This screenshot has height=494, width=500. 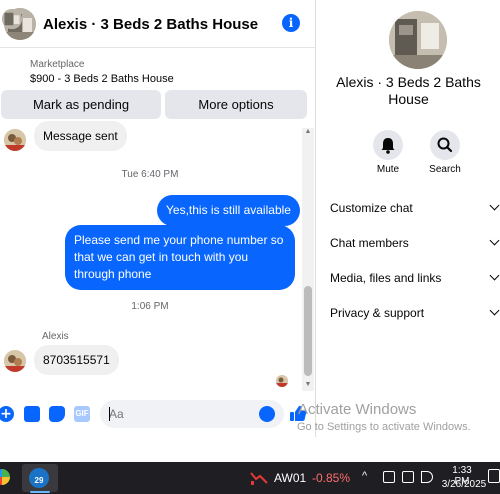 I want to click on search-label: Search, so click(x=445, y=169).